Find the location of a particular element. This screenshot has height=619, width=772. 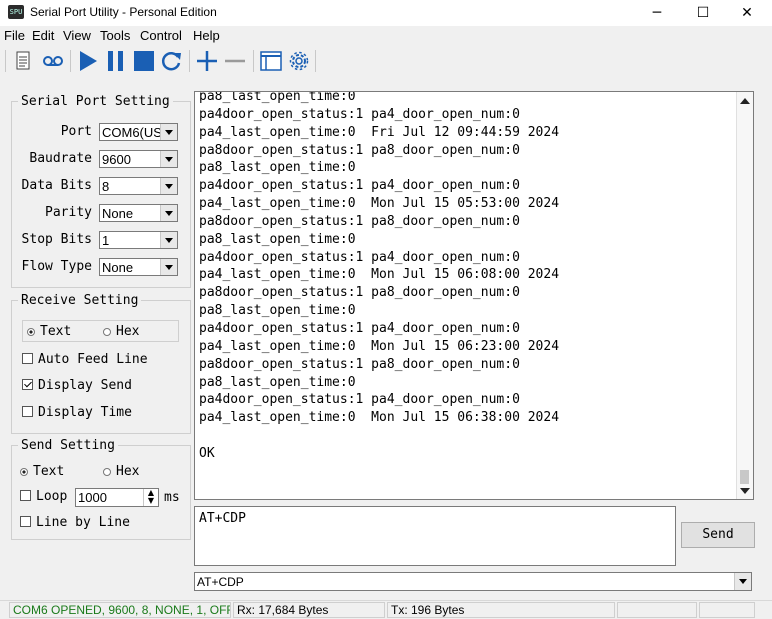

receive-text-radio: Text is located at coordinates (49, 331).